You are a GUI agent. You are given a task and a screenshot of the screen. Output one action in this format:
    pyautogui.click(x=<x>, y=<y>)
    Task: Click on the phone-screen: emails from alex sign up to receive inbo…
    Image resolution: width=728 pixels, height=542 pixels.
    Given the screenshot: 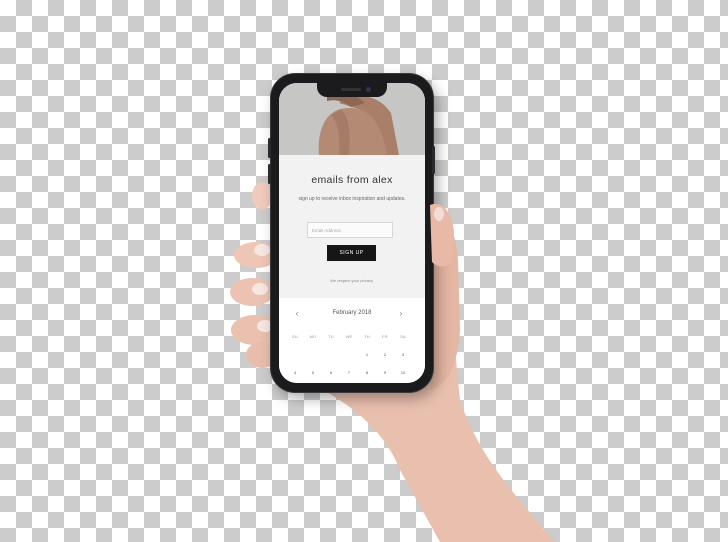 What is the action you would take?
    pyautogui.click(x=352, y=233)
    